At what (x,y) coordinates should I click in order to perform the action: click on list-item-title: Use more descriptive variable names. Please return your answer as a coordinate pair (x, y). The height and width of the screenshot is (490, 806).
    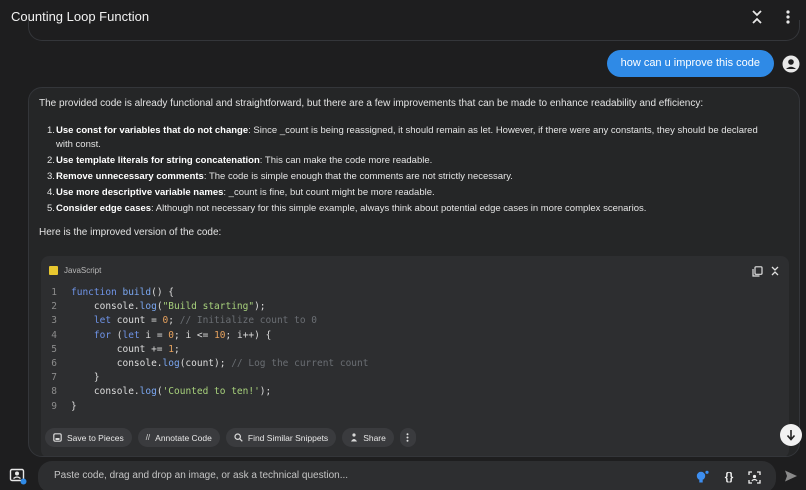
    Looking at the image, I should click on (140, 192).